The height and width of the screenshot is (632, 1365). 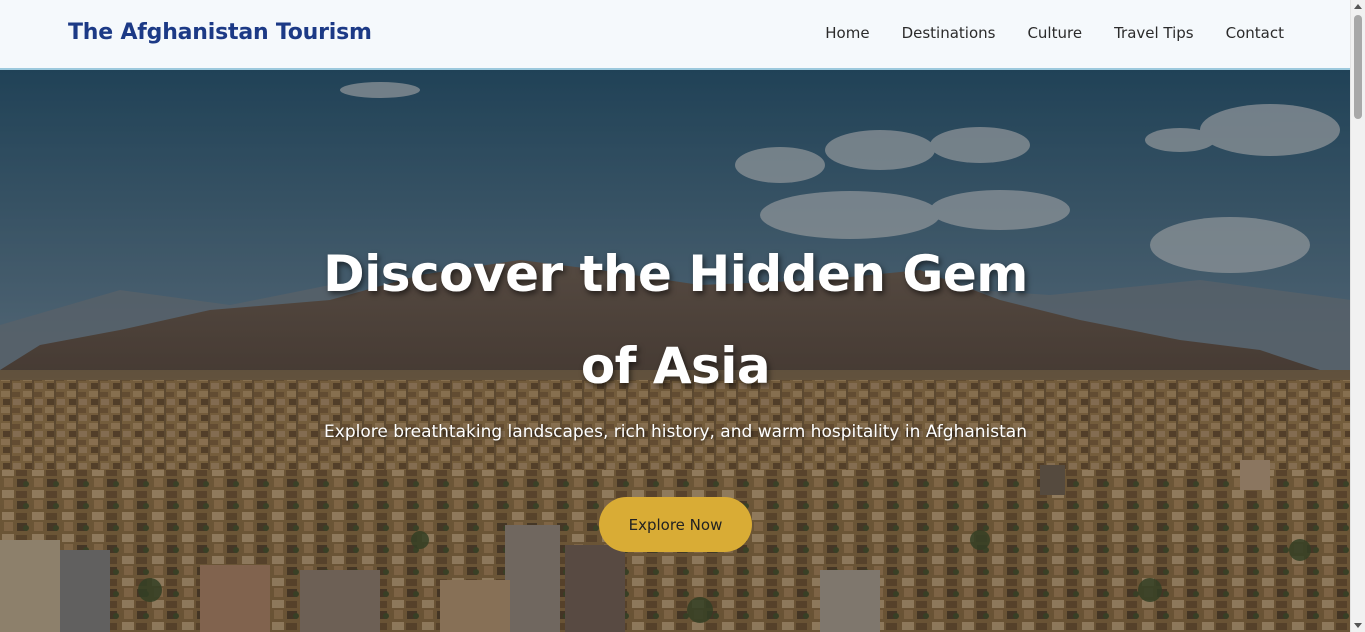 What do you see at coordinates (949, 33) in the screenshot?
I see `nav-link-destinations: Destinations` at bounding box center [949, 33].